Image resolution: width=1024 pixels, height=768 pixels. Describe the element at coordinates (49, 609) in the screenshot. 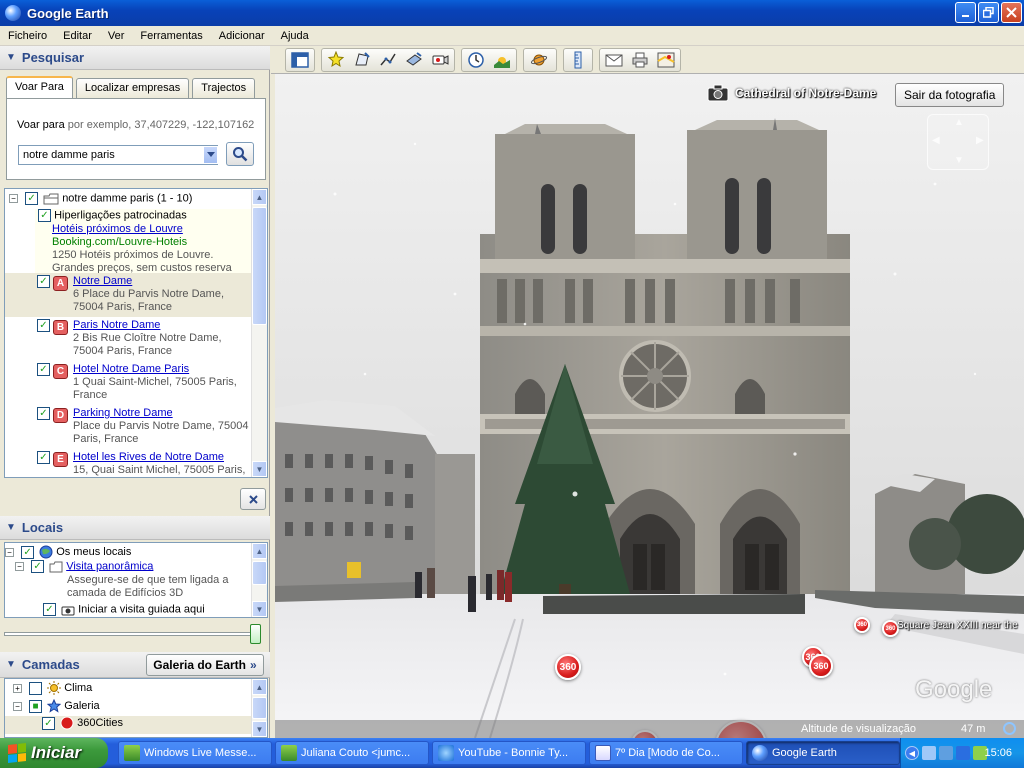

I see `start-tour-checkbox: ✓` at that location.